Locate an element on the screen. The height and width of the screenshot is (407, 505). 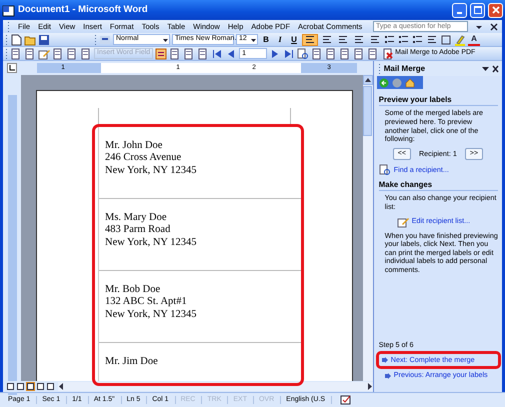
scroll-up-button is located at coordinates (367, 80).